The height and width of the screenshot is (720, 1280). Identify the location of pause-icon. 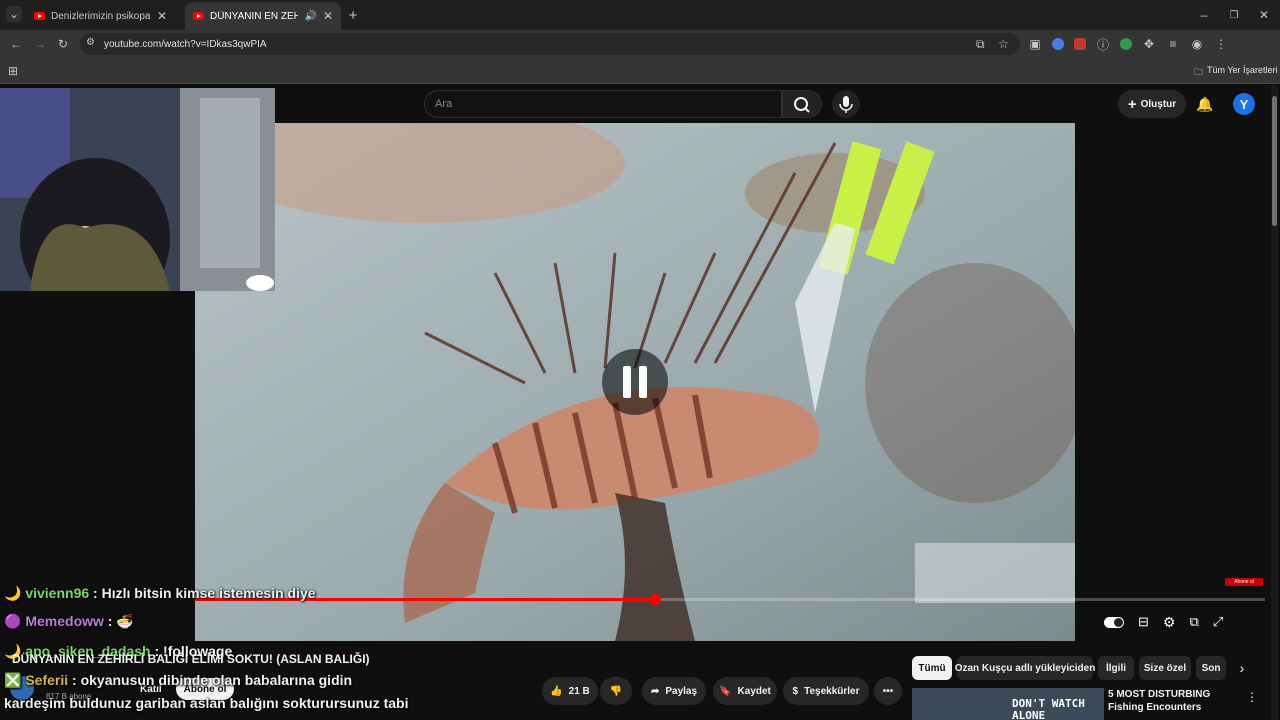
(635, 382).